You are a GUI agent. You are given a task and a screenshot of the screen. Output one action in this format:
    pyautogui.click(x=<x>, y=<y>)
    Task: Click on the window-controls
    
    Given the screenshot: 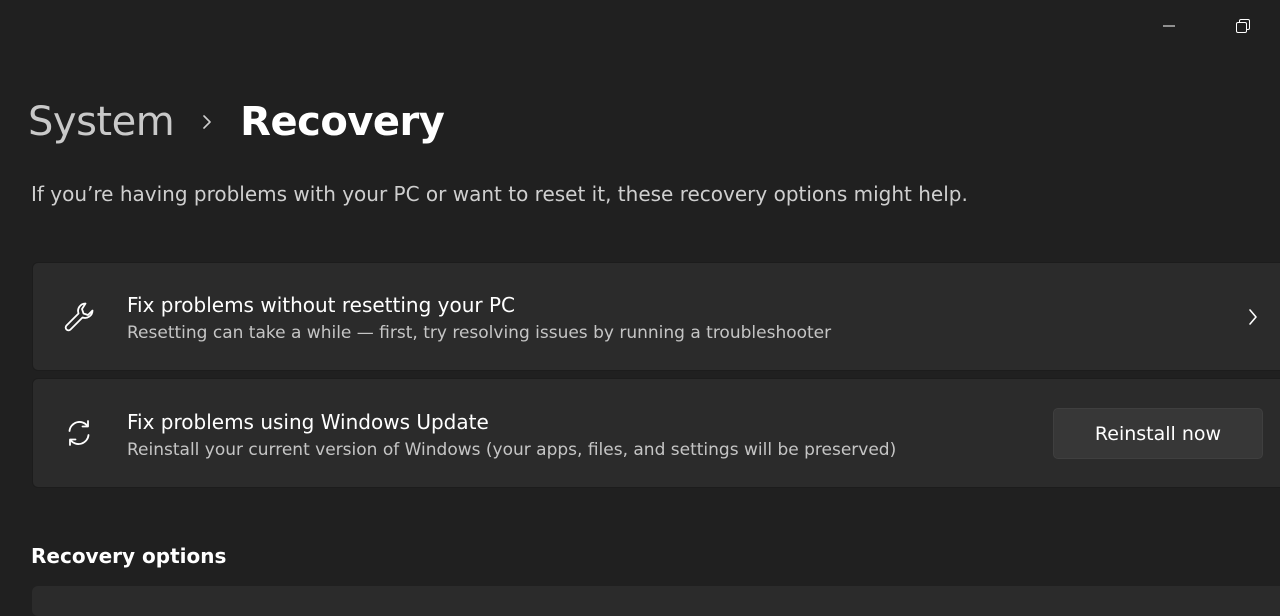 What is the action you would take?
    pyautogui.click(x=1206, y=26)
    